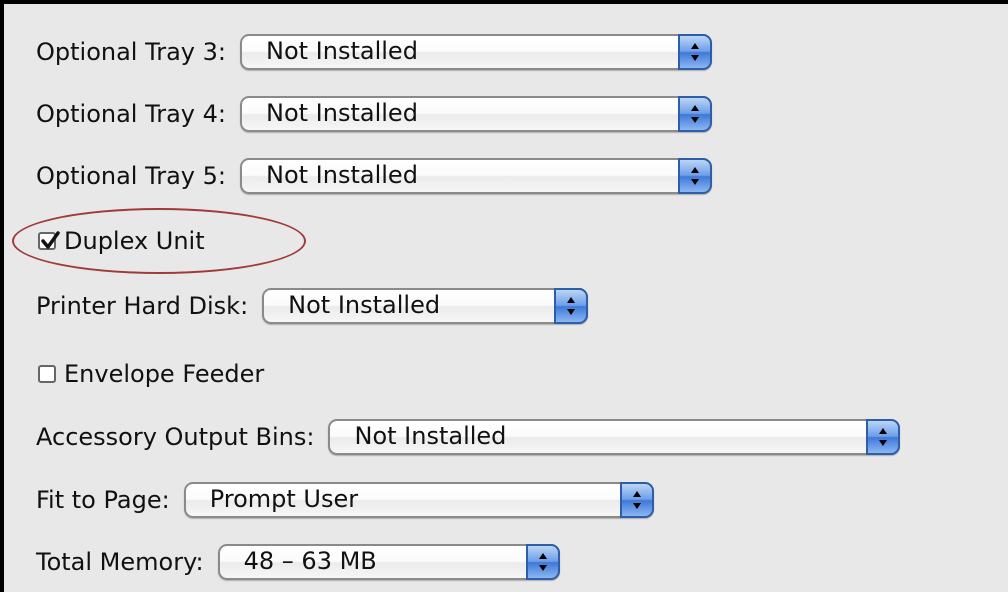 The image size is (1008, 592). I want to click on row-accessory-output-bins: Accessory Output Bins: Not Installed, so click(468, 437).